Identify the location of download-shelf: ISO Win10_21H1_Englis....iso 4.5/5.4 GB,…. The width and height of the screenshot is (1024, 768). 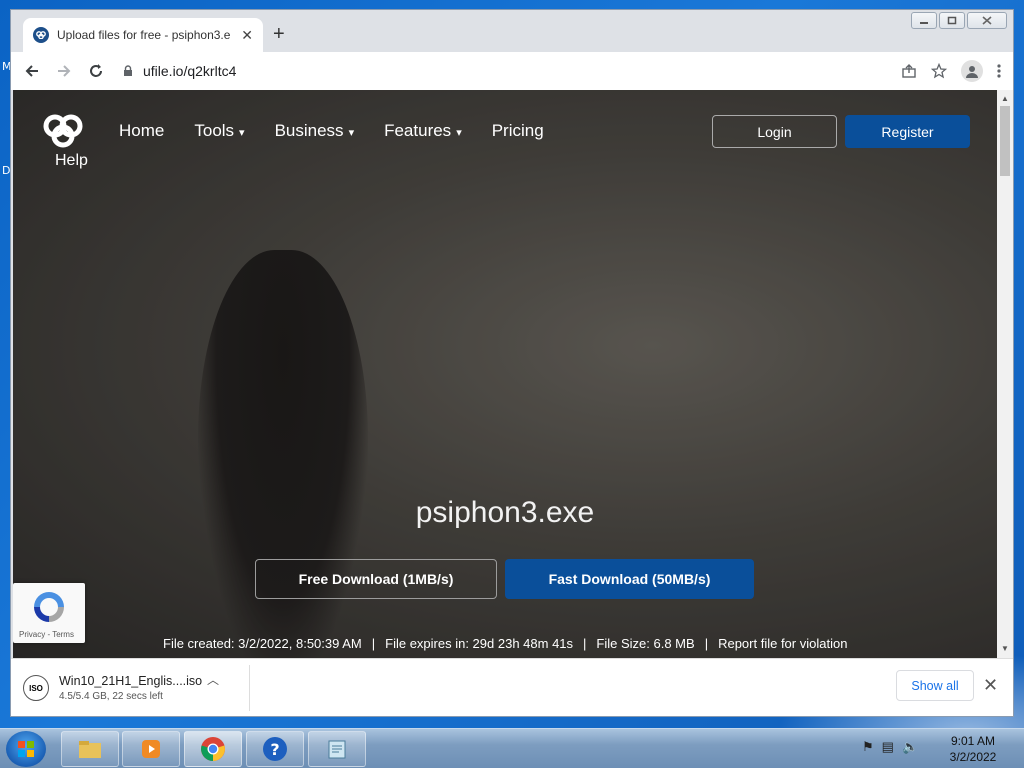
(512, 687).